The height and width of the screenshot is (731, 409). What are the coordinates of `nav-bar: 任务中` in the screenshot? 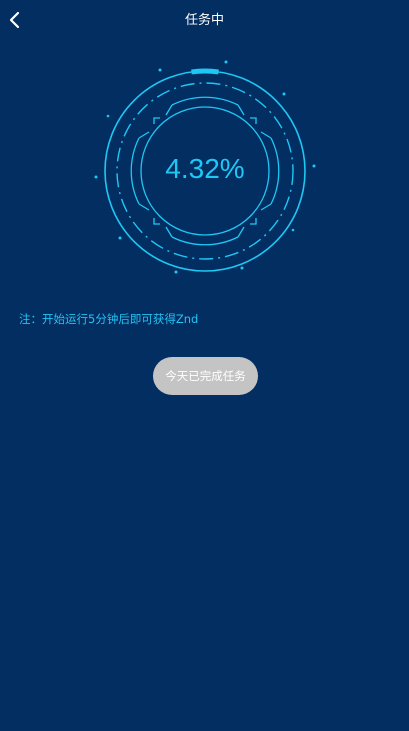 It's located at (204, 21).